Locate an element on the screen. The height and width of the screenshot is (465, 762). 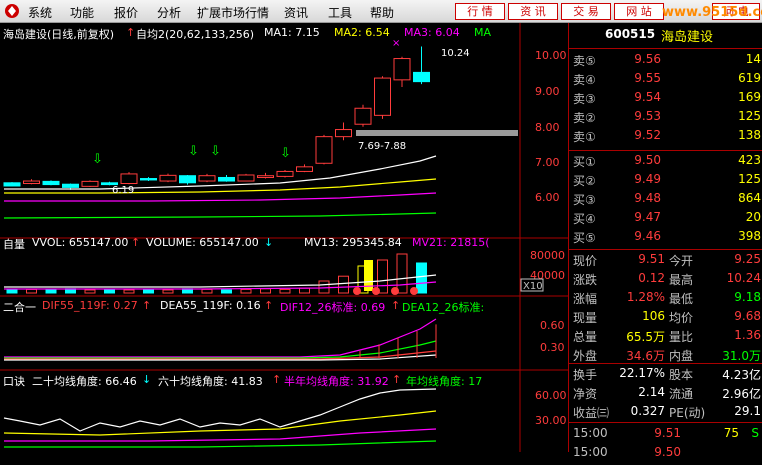
tick-volume: 75 is located at coordinates (731, 433).